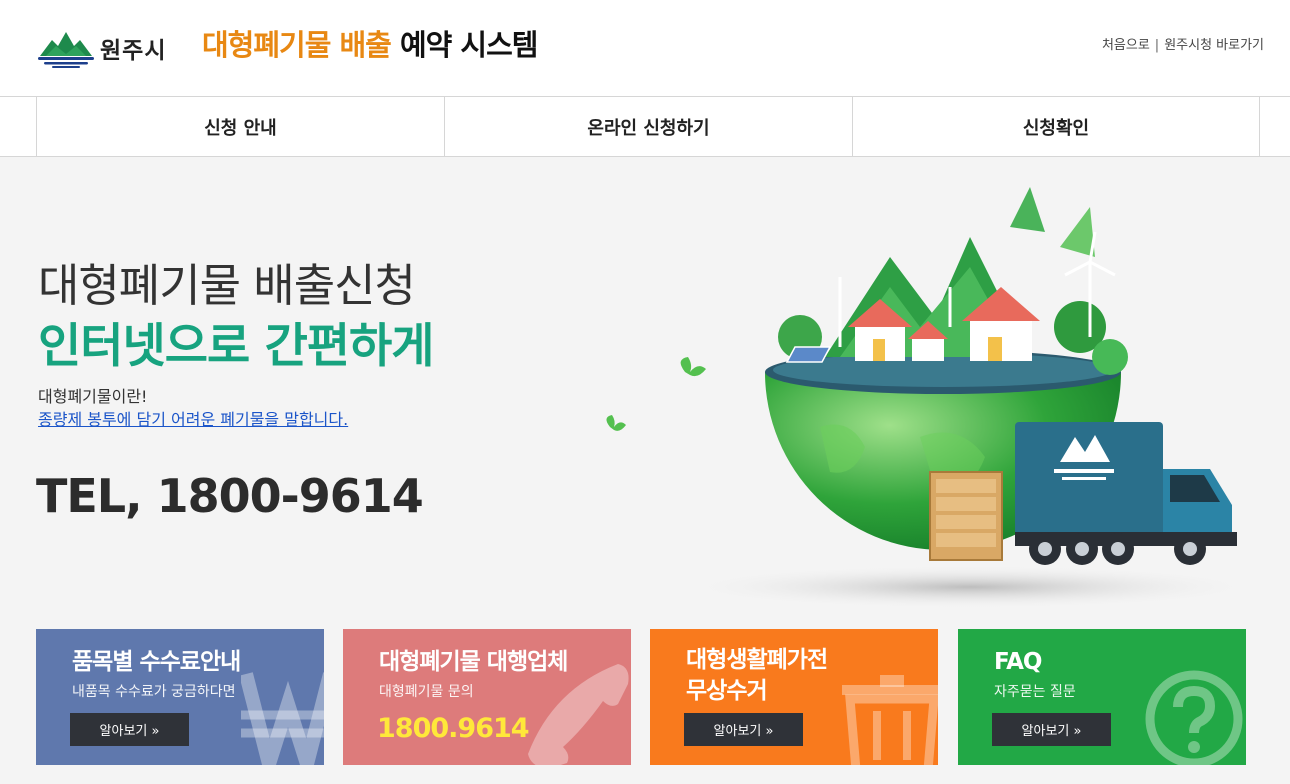  I want to click on city-hall-link: 원주시청 바로가기, so click(1214, 45).